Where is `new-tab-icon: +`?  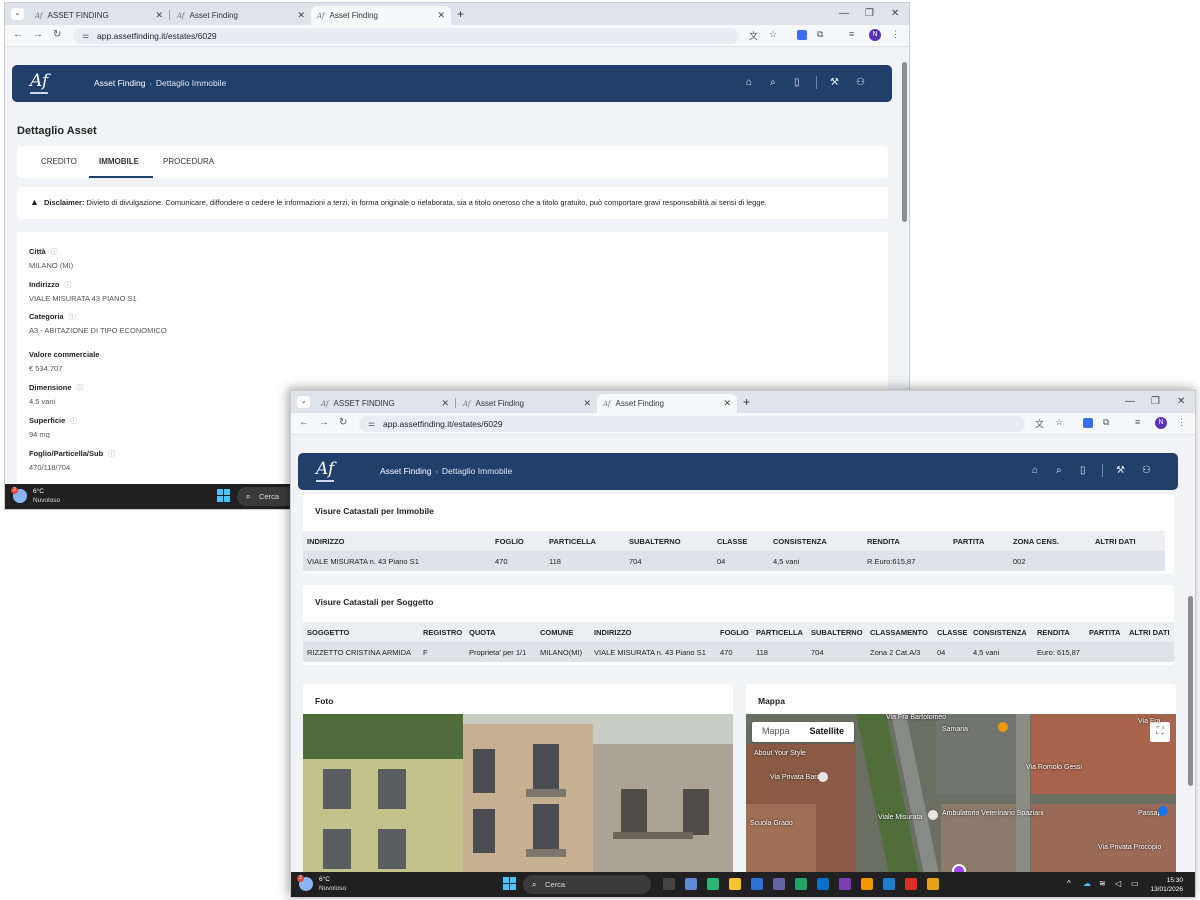
new-tab-icon: + is located at coordinates (460, 14).